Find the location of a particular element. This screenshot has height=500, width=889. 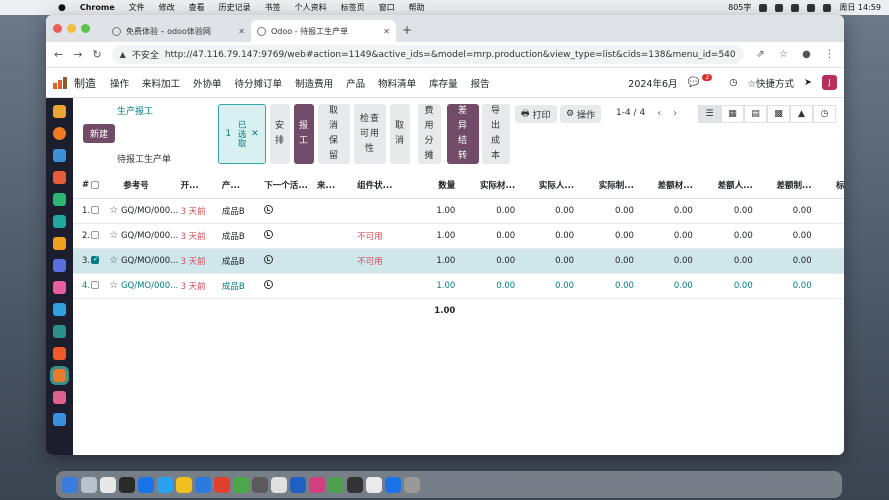

menu-file: 文件 is located at coordinates (137, 7).